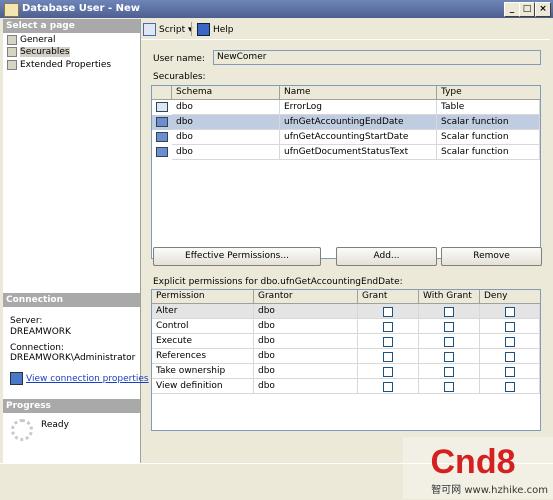 This screenshot has width=553, height=500. What do you see at coordinates (388, 297) in the screenshot?
I see `column-header-grant: Grant` at bounding box center [388, 297].